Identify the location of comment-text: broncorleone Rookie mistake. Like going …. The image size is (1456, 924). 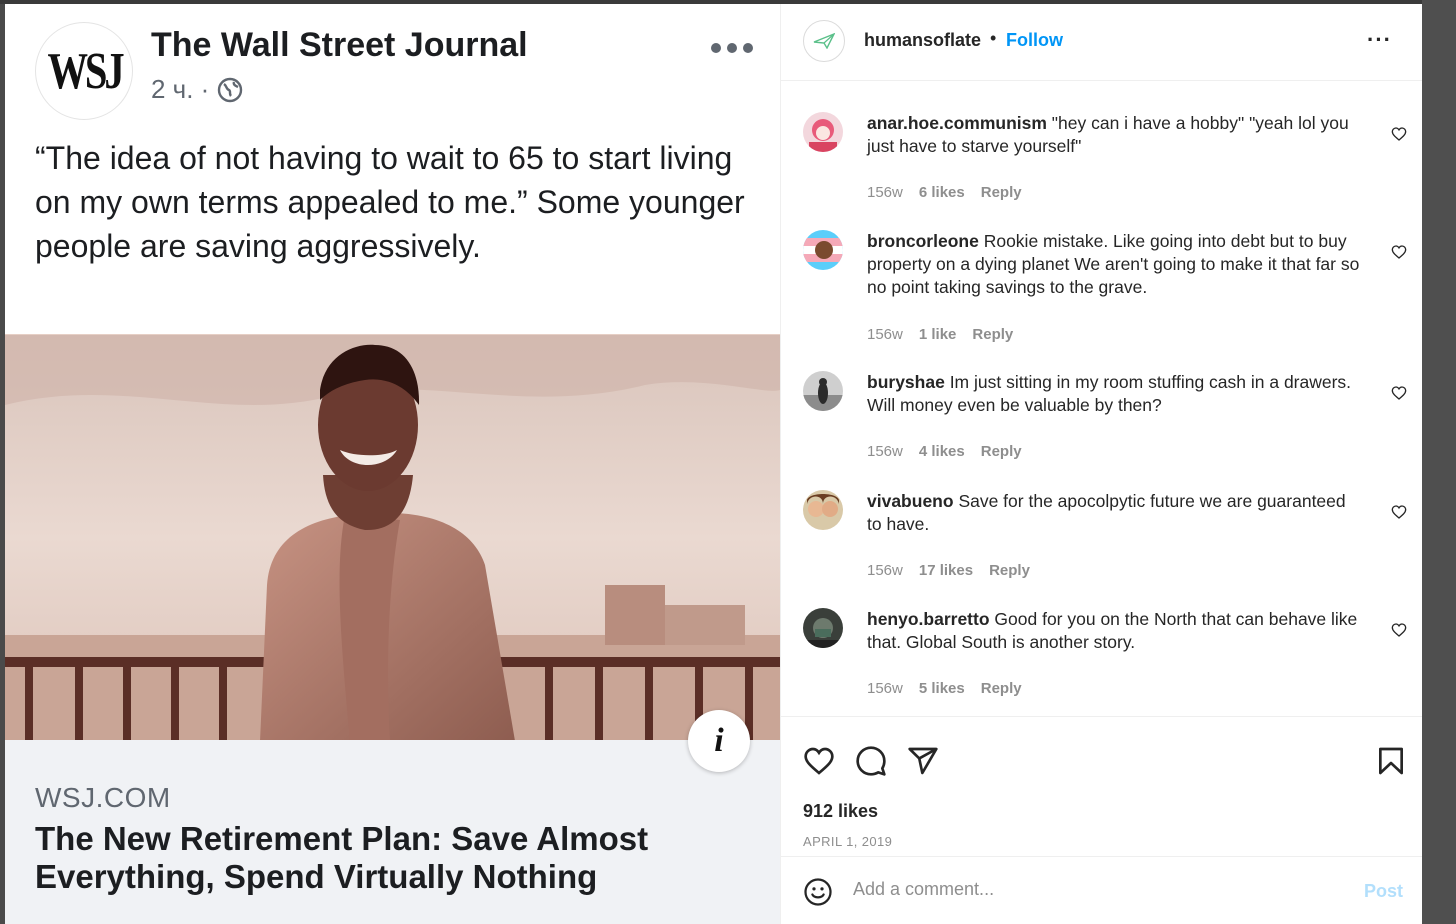
(1115, 264).